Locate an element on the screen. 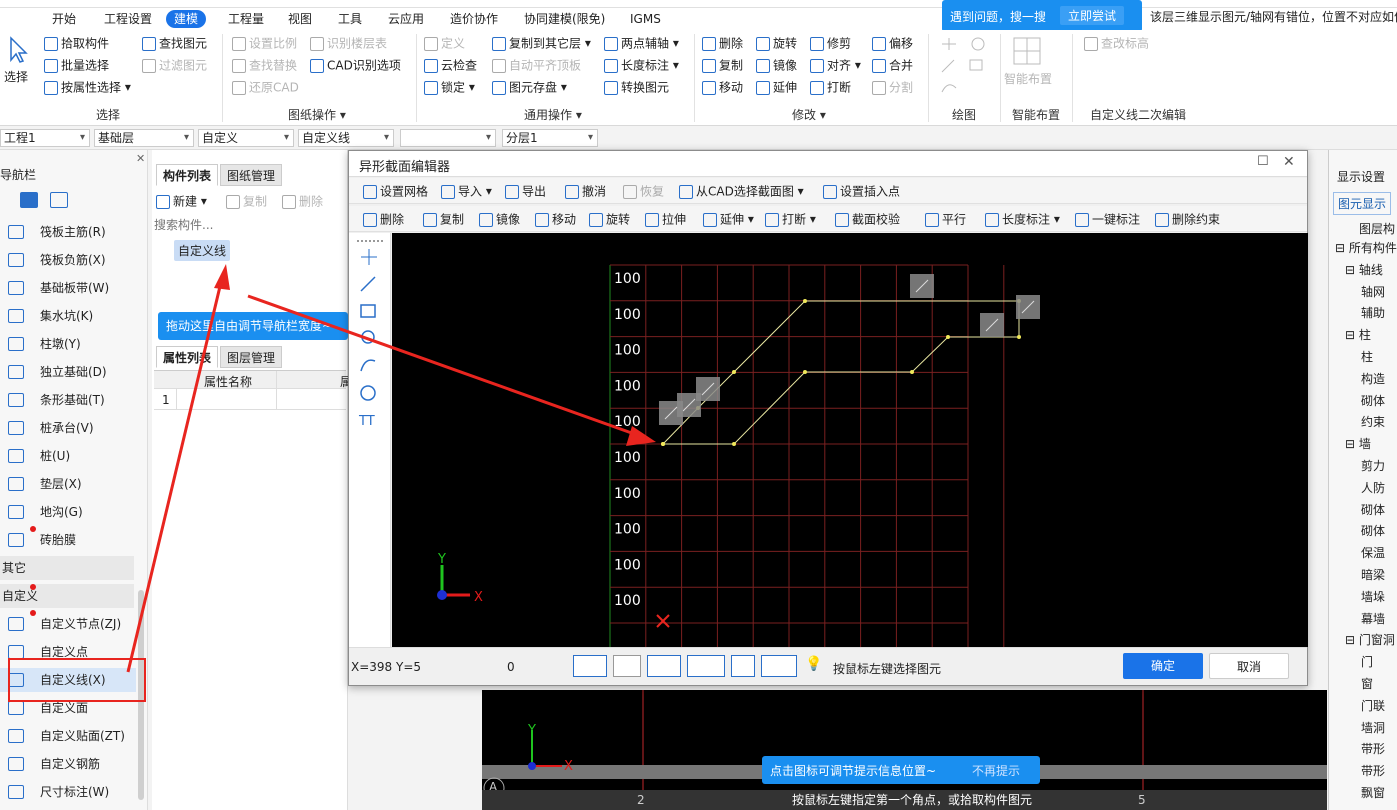  offset-button: 偏移 is located at coordinates (892, 43).